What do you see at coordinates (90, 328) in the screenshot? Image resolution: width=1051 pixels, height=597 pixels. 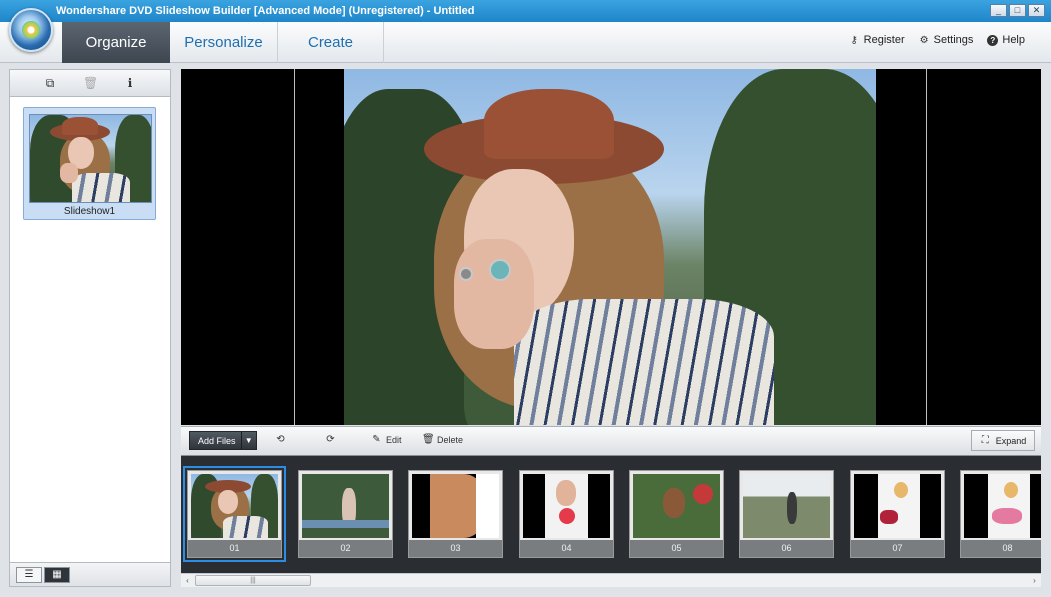 I see `slideshow-list-panel: ⧉ 🗑 ℹ Slideshow1 ☰ ▦` at bounding box center [90, 328].